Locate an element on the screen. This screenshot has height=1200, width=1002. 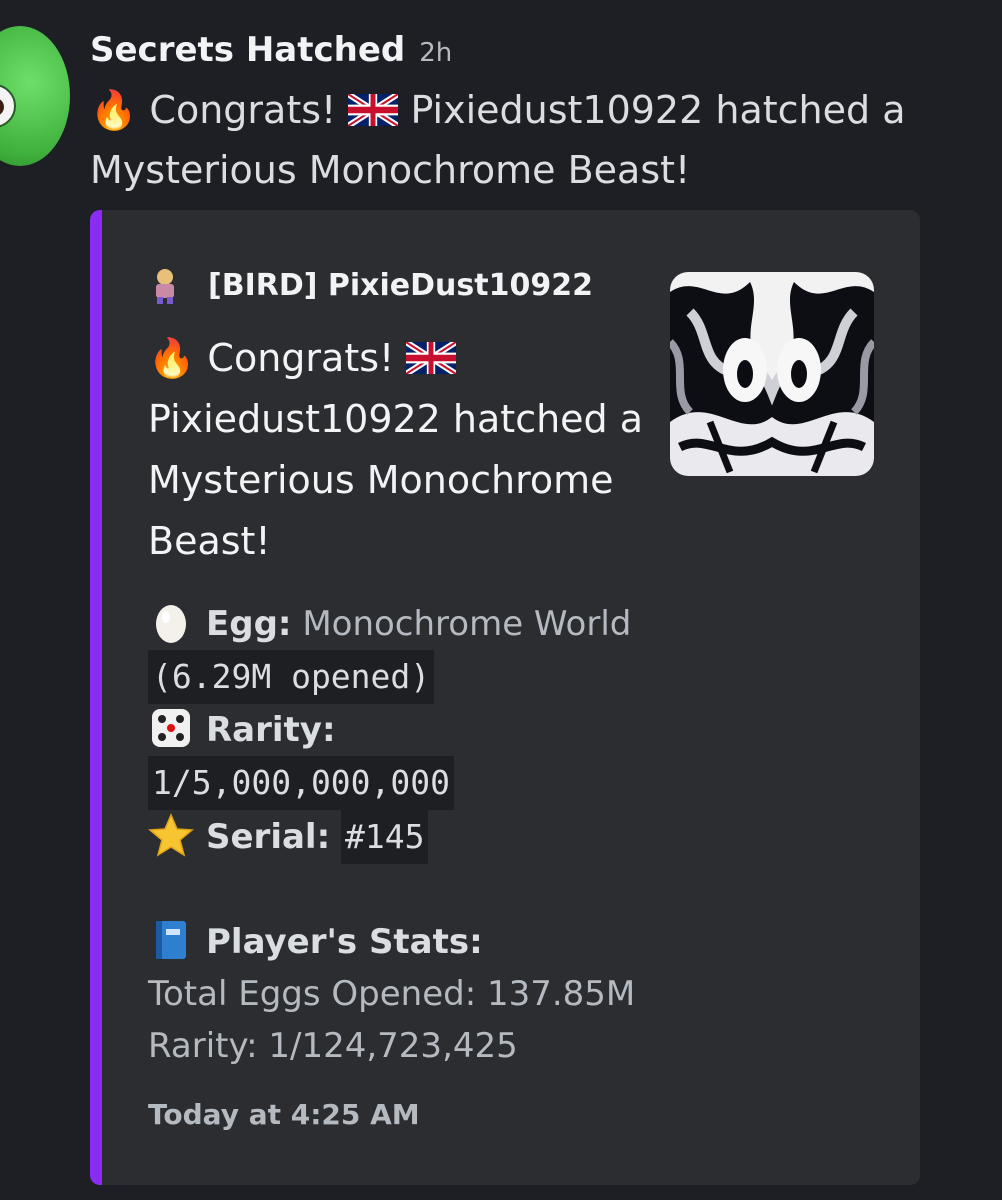
embed-footer-timestamp: Today at 4:25 AM is located at coordinates (284, 1114).